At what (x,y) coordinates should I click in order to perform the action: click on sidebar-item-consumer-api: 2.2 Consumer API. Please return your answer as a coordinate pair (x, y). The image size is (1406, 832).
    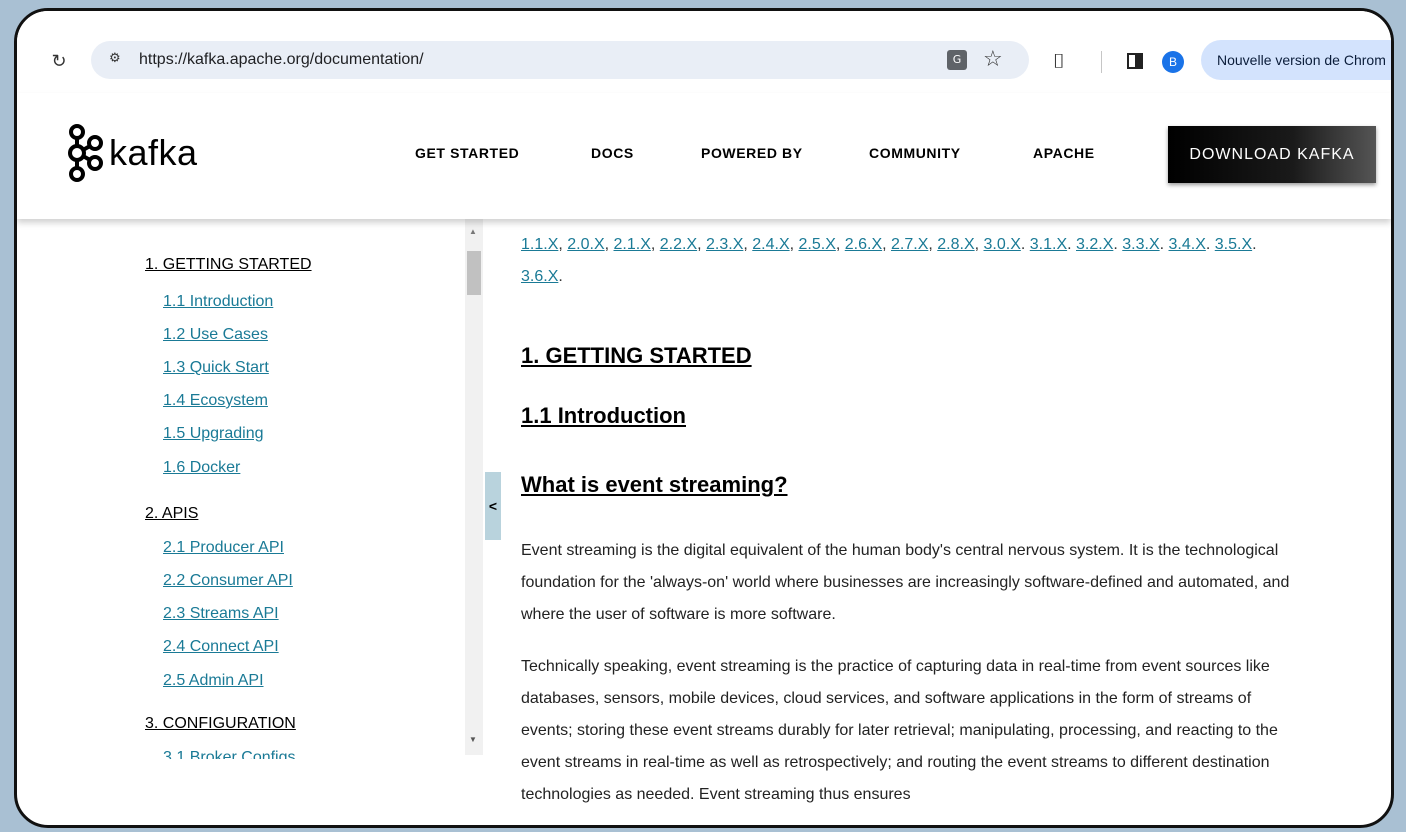
    Looking at the image, I should click on (228, 581).